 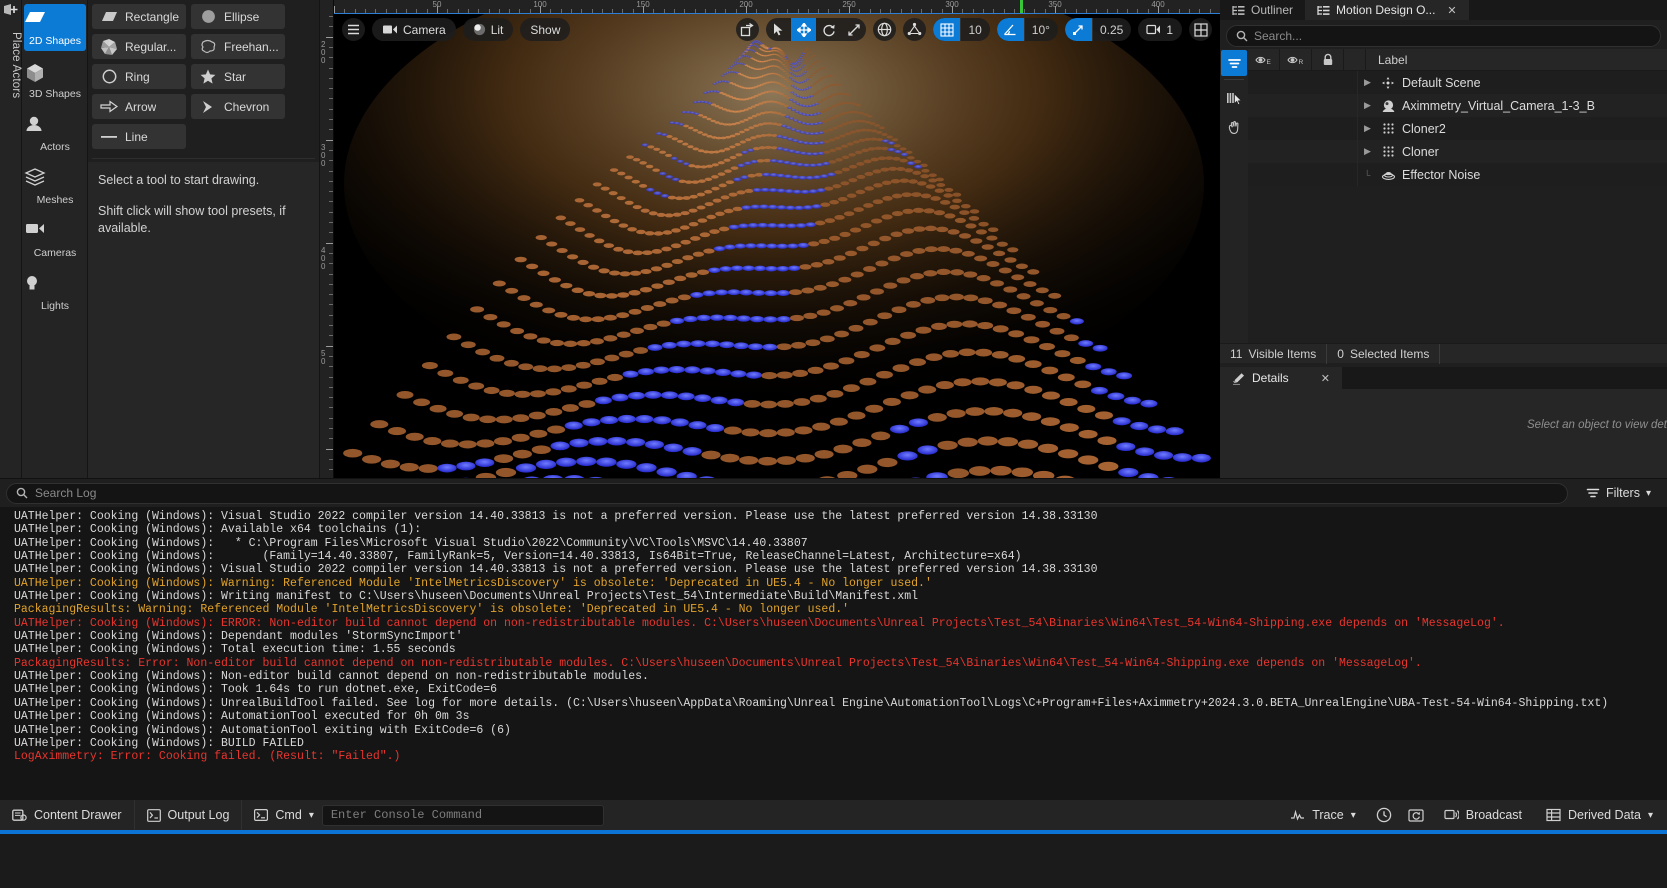 I want to click on isolate-bars-icon, so click(x=1234, y=98).